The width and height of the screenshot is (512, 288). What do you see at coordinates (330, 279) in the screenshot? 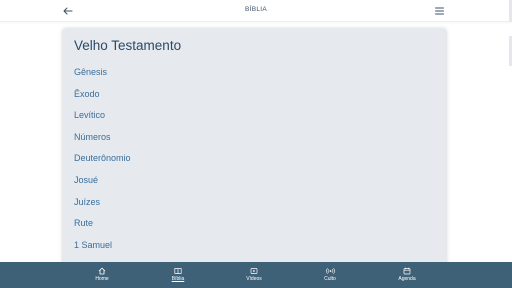
I see `nav-label-culto: Culto` at bounding box center [330, 279].